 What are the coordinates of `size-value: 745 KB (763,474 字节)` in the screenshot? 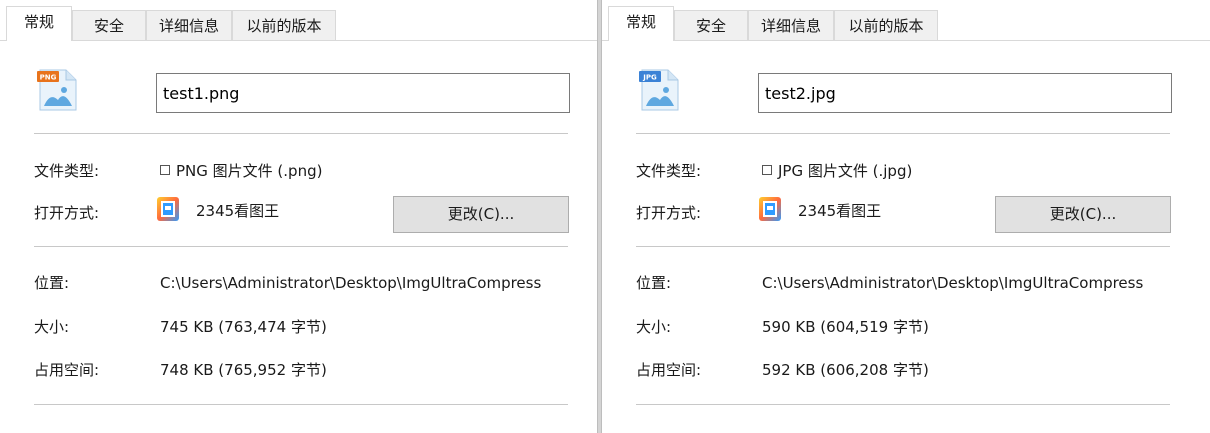 It's located at (243, 327).